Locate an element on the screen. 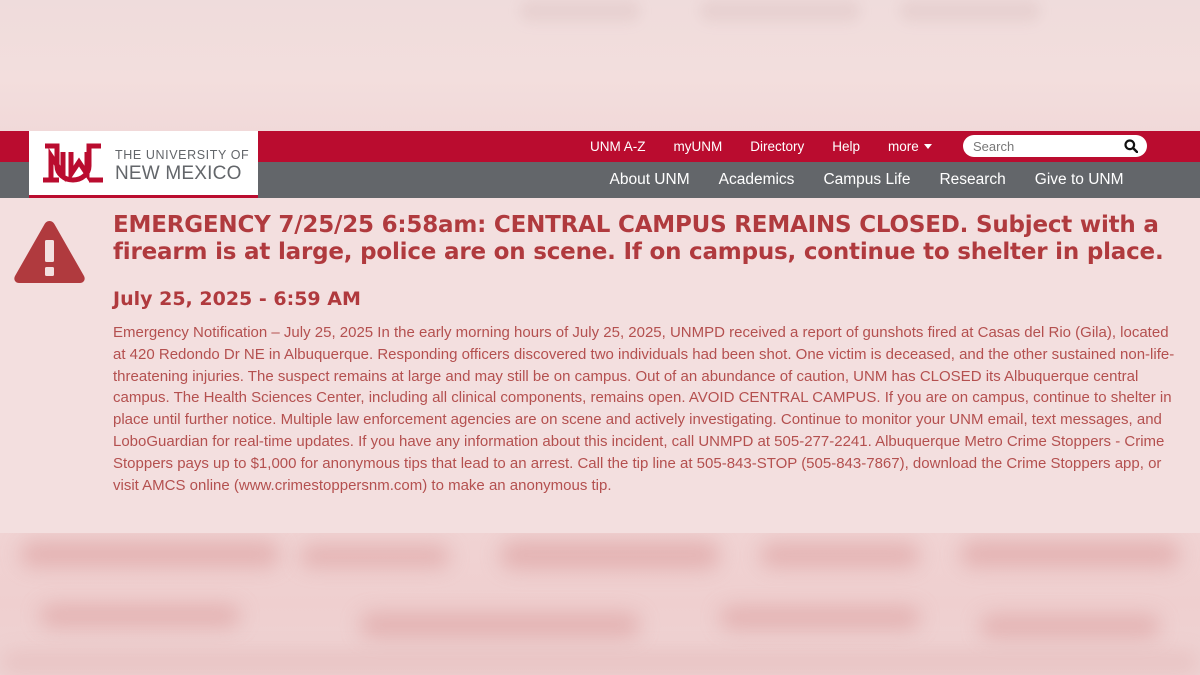 This screenshot has height=675, width=1200. logo-line-2: NEW MEXICO is located at coordinates (178, 173).